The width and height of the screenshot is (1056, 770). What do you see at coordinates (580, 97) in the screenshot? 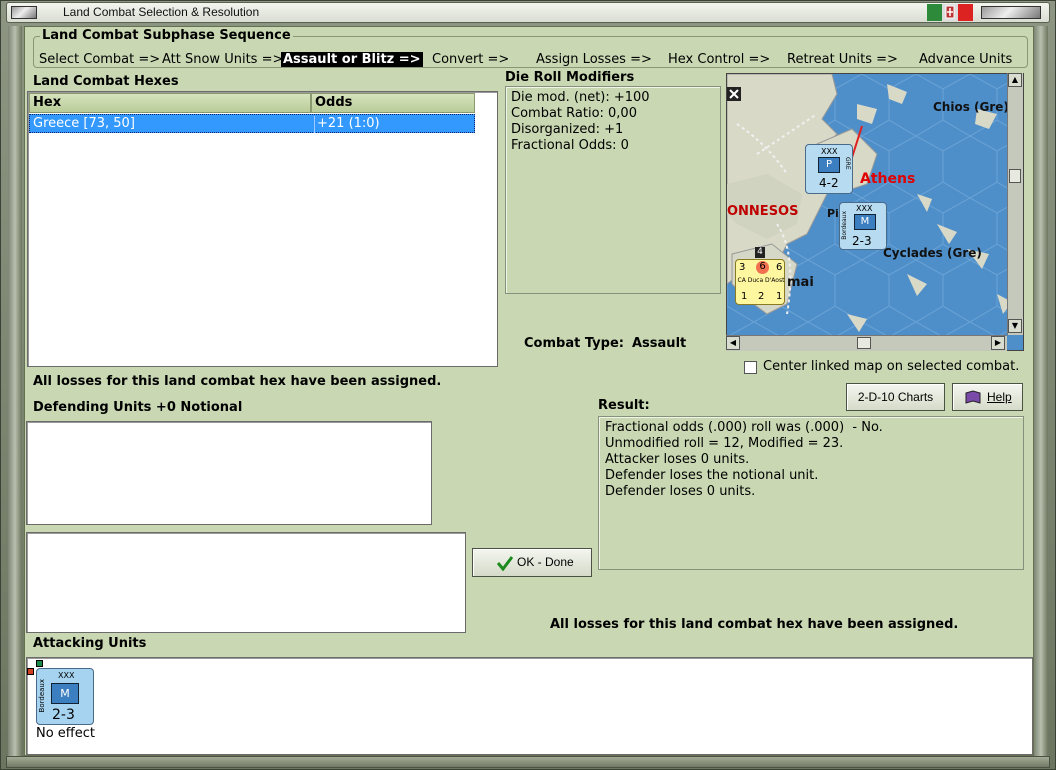
I see `modifier-line: Die mod. (net): +100` at bounding box center [580, 97].